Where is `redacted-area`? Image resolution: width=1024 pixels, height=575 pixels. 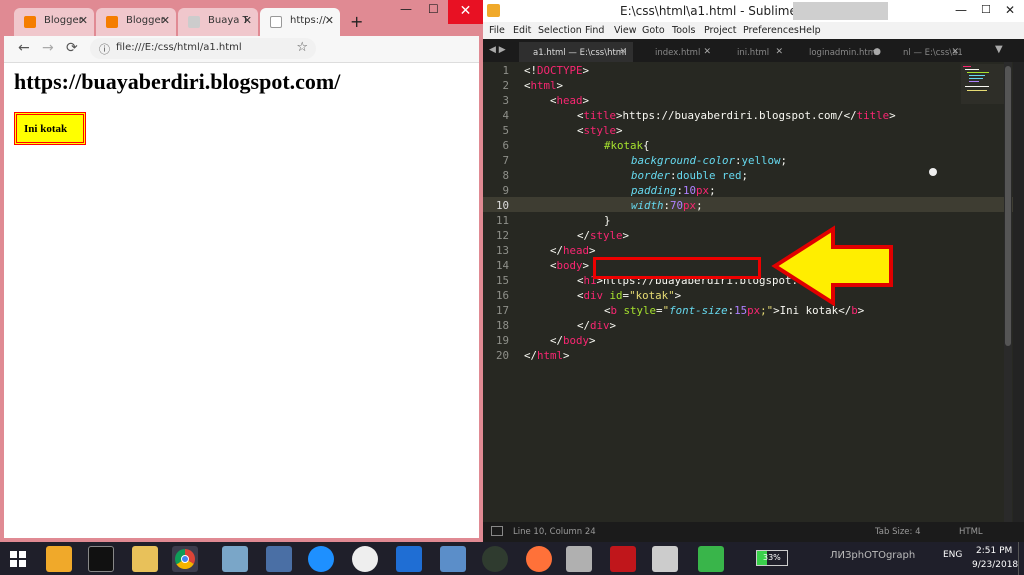
redacted-area is located at coordinates (840, 11).